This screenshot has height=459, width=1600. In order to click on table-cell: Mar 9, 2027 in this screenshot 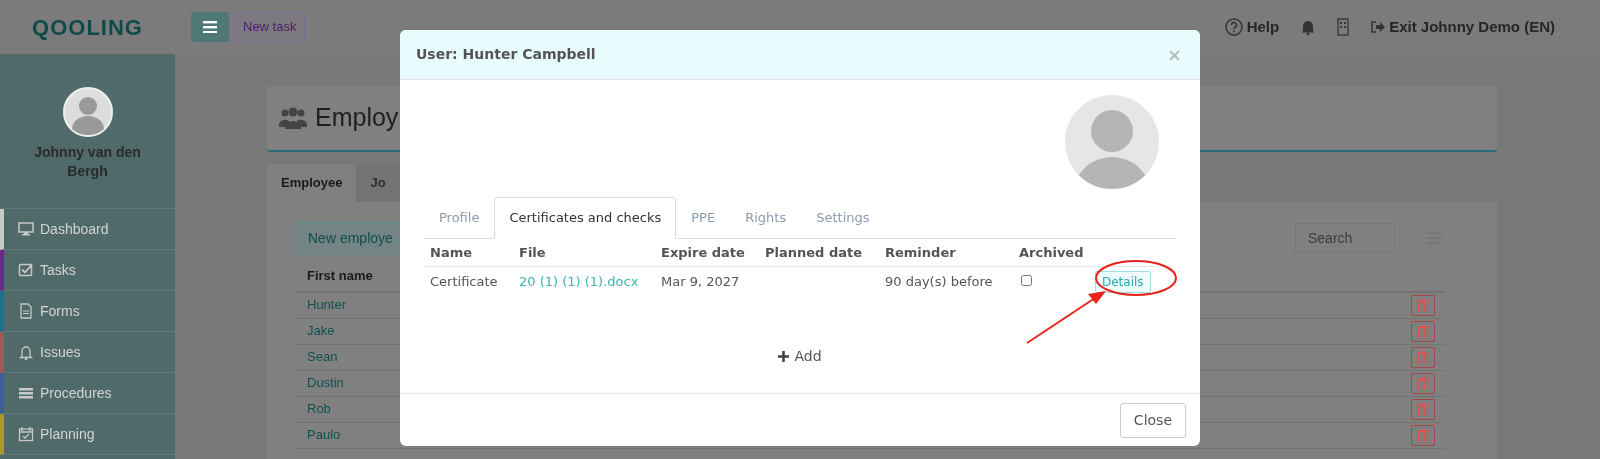, I will do `click(707, 281)`.